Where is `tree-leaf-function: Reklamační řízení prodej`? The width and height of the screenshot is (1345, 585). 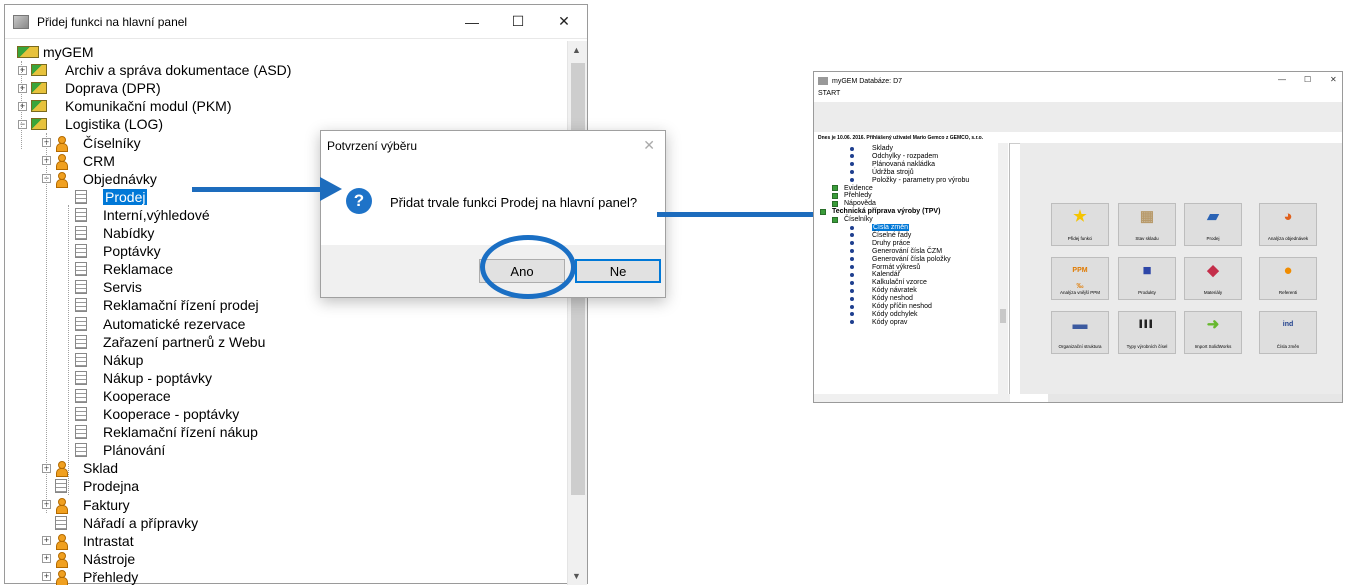 tree-leaf-function: Reklamační řízení prodej is located at coordinates (167, 305).